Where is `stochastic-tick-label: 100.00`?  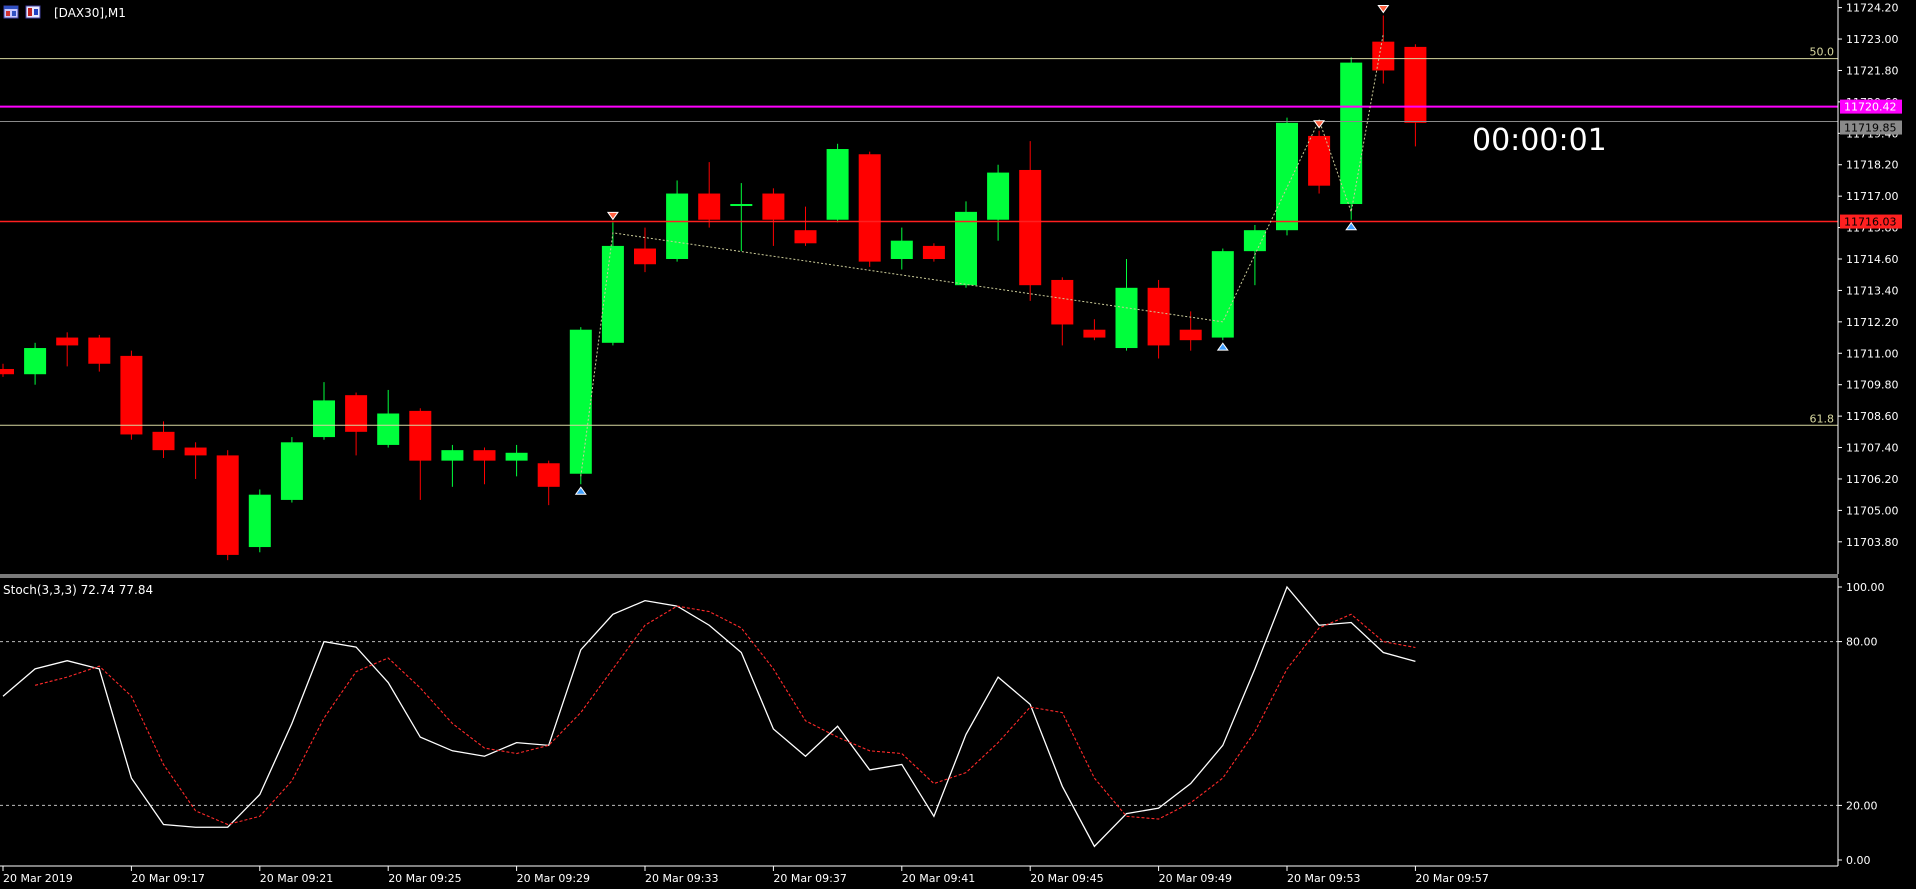
stochastic-tick-label: 100.00 is located at coordinates (1865, 587).